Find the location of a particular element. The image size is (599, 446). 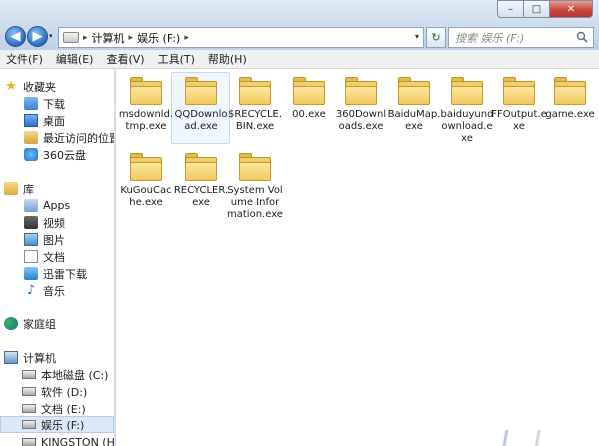

refresh-icon: ↻ is located at coordinates (436, 37).